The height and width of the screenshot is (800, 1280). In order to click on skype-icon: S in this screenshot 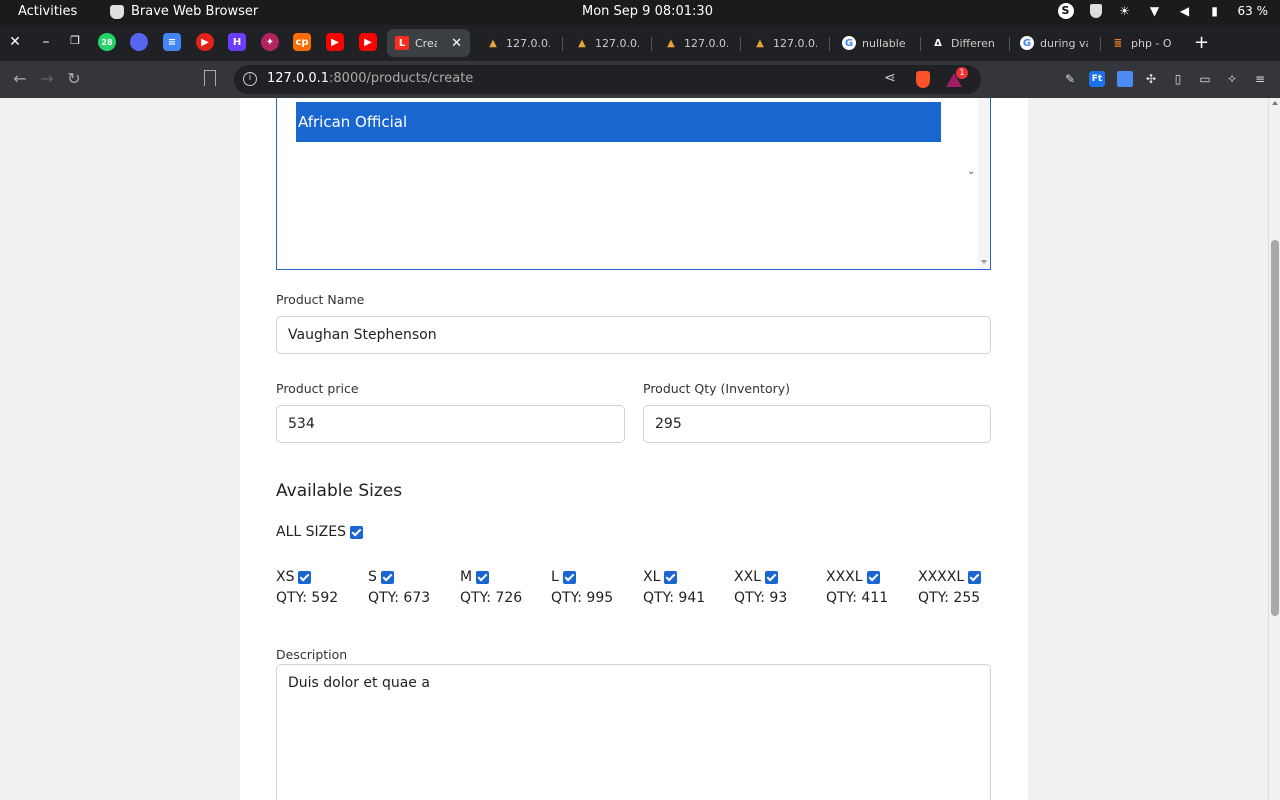, I will do `click(1065, 11)`.